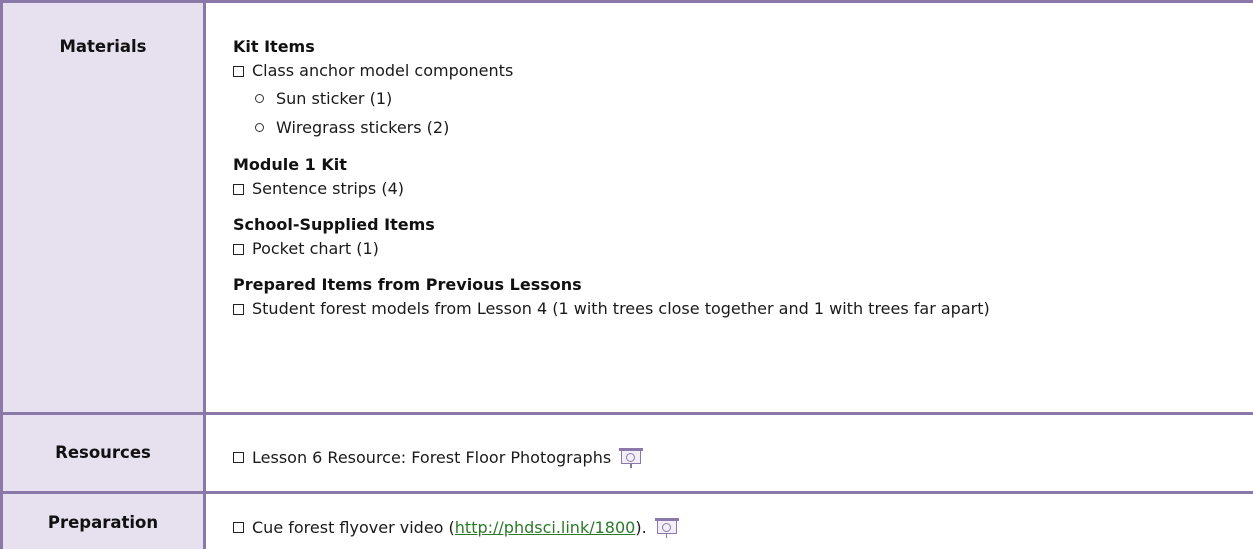 The width and height of the screenshot is (1253, 549). Describe the element at coordinates (545, 528) in the screenshot. I see `video-link: http://phdsci.link/1800` at that location.